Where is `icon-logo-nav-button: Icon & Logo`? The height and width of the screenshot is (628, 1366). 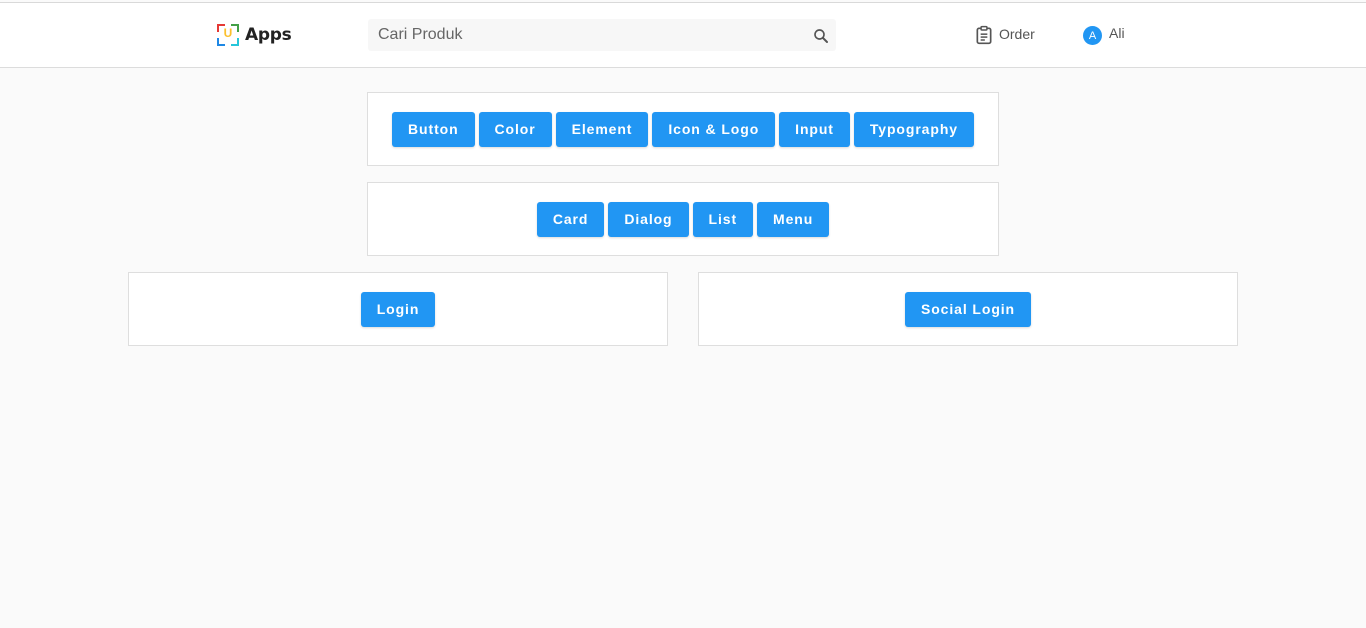 icon-logo-nav-button: Icon & Logo is located at coordinates (714, 129).